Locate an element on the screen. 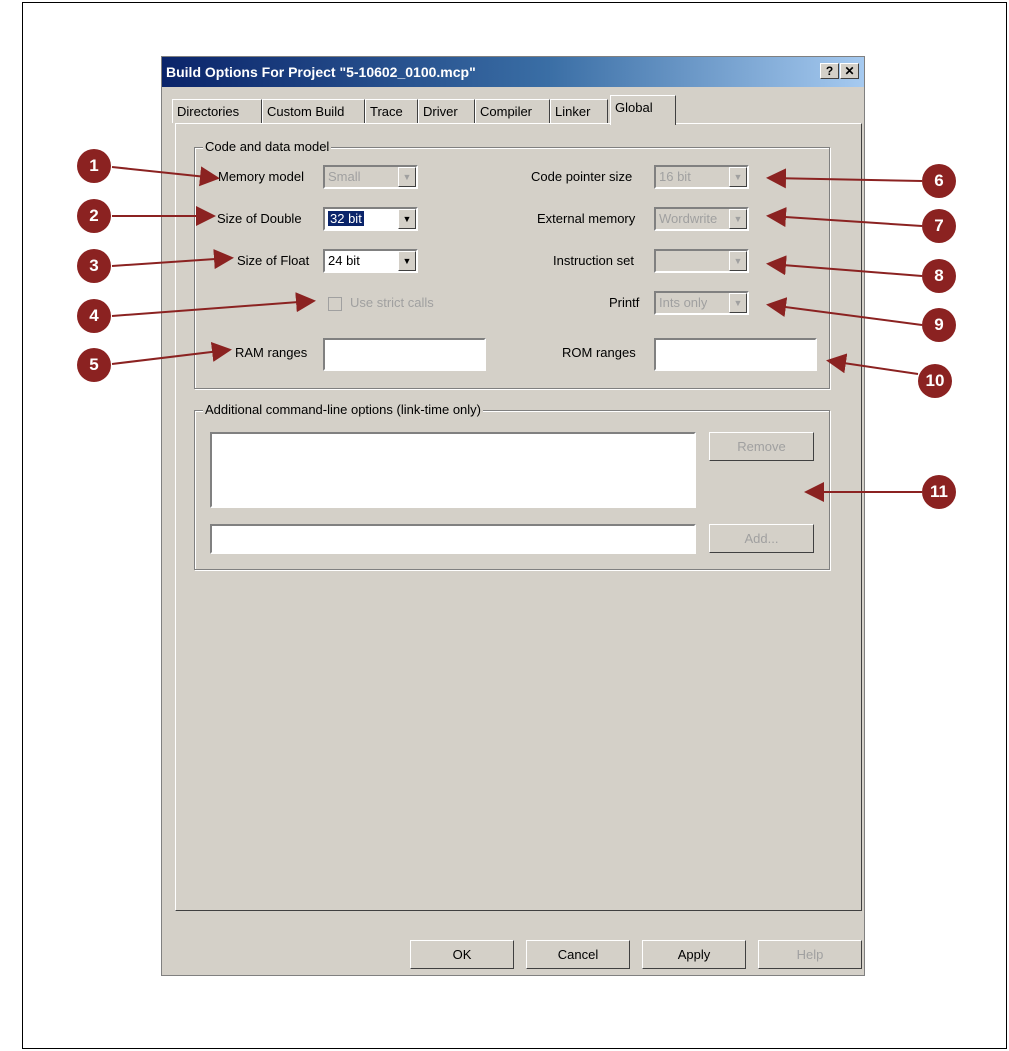 The height and width of the screenshot is (1051, 1009). callout-11: 11 is located at coordinates (939, 492).